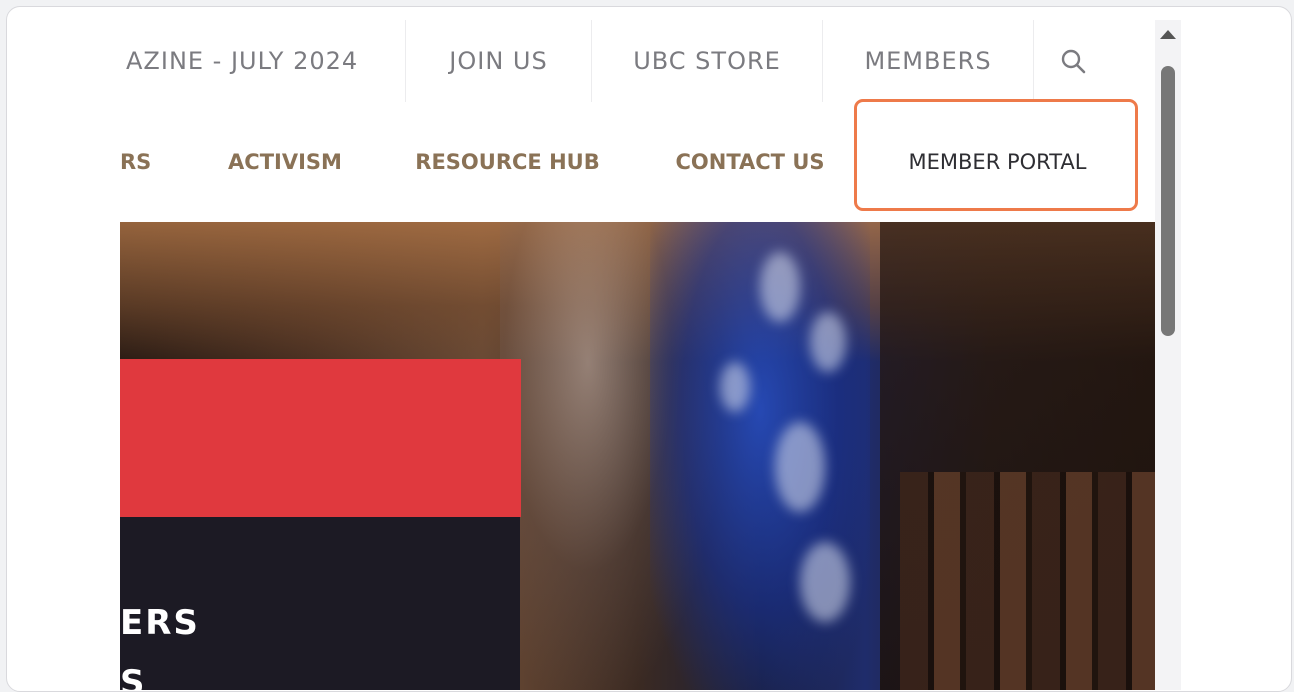 This screenshot has width=1294, height=692. Describe the element at coordinates (707, 61) in the screenshot. I see `topbar-link-ubc-store: UBC STORE` at that location.